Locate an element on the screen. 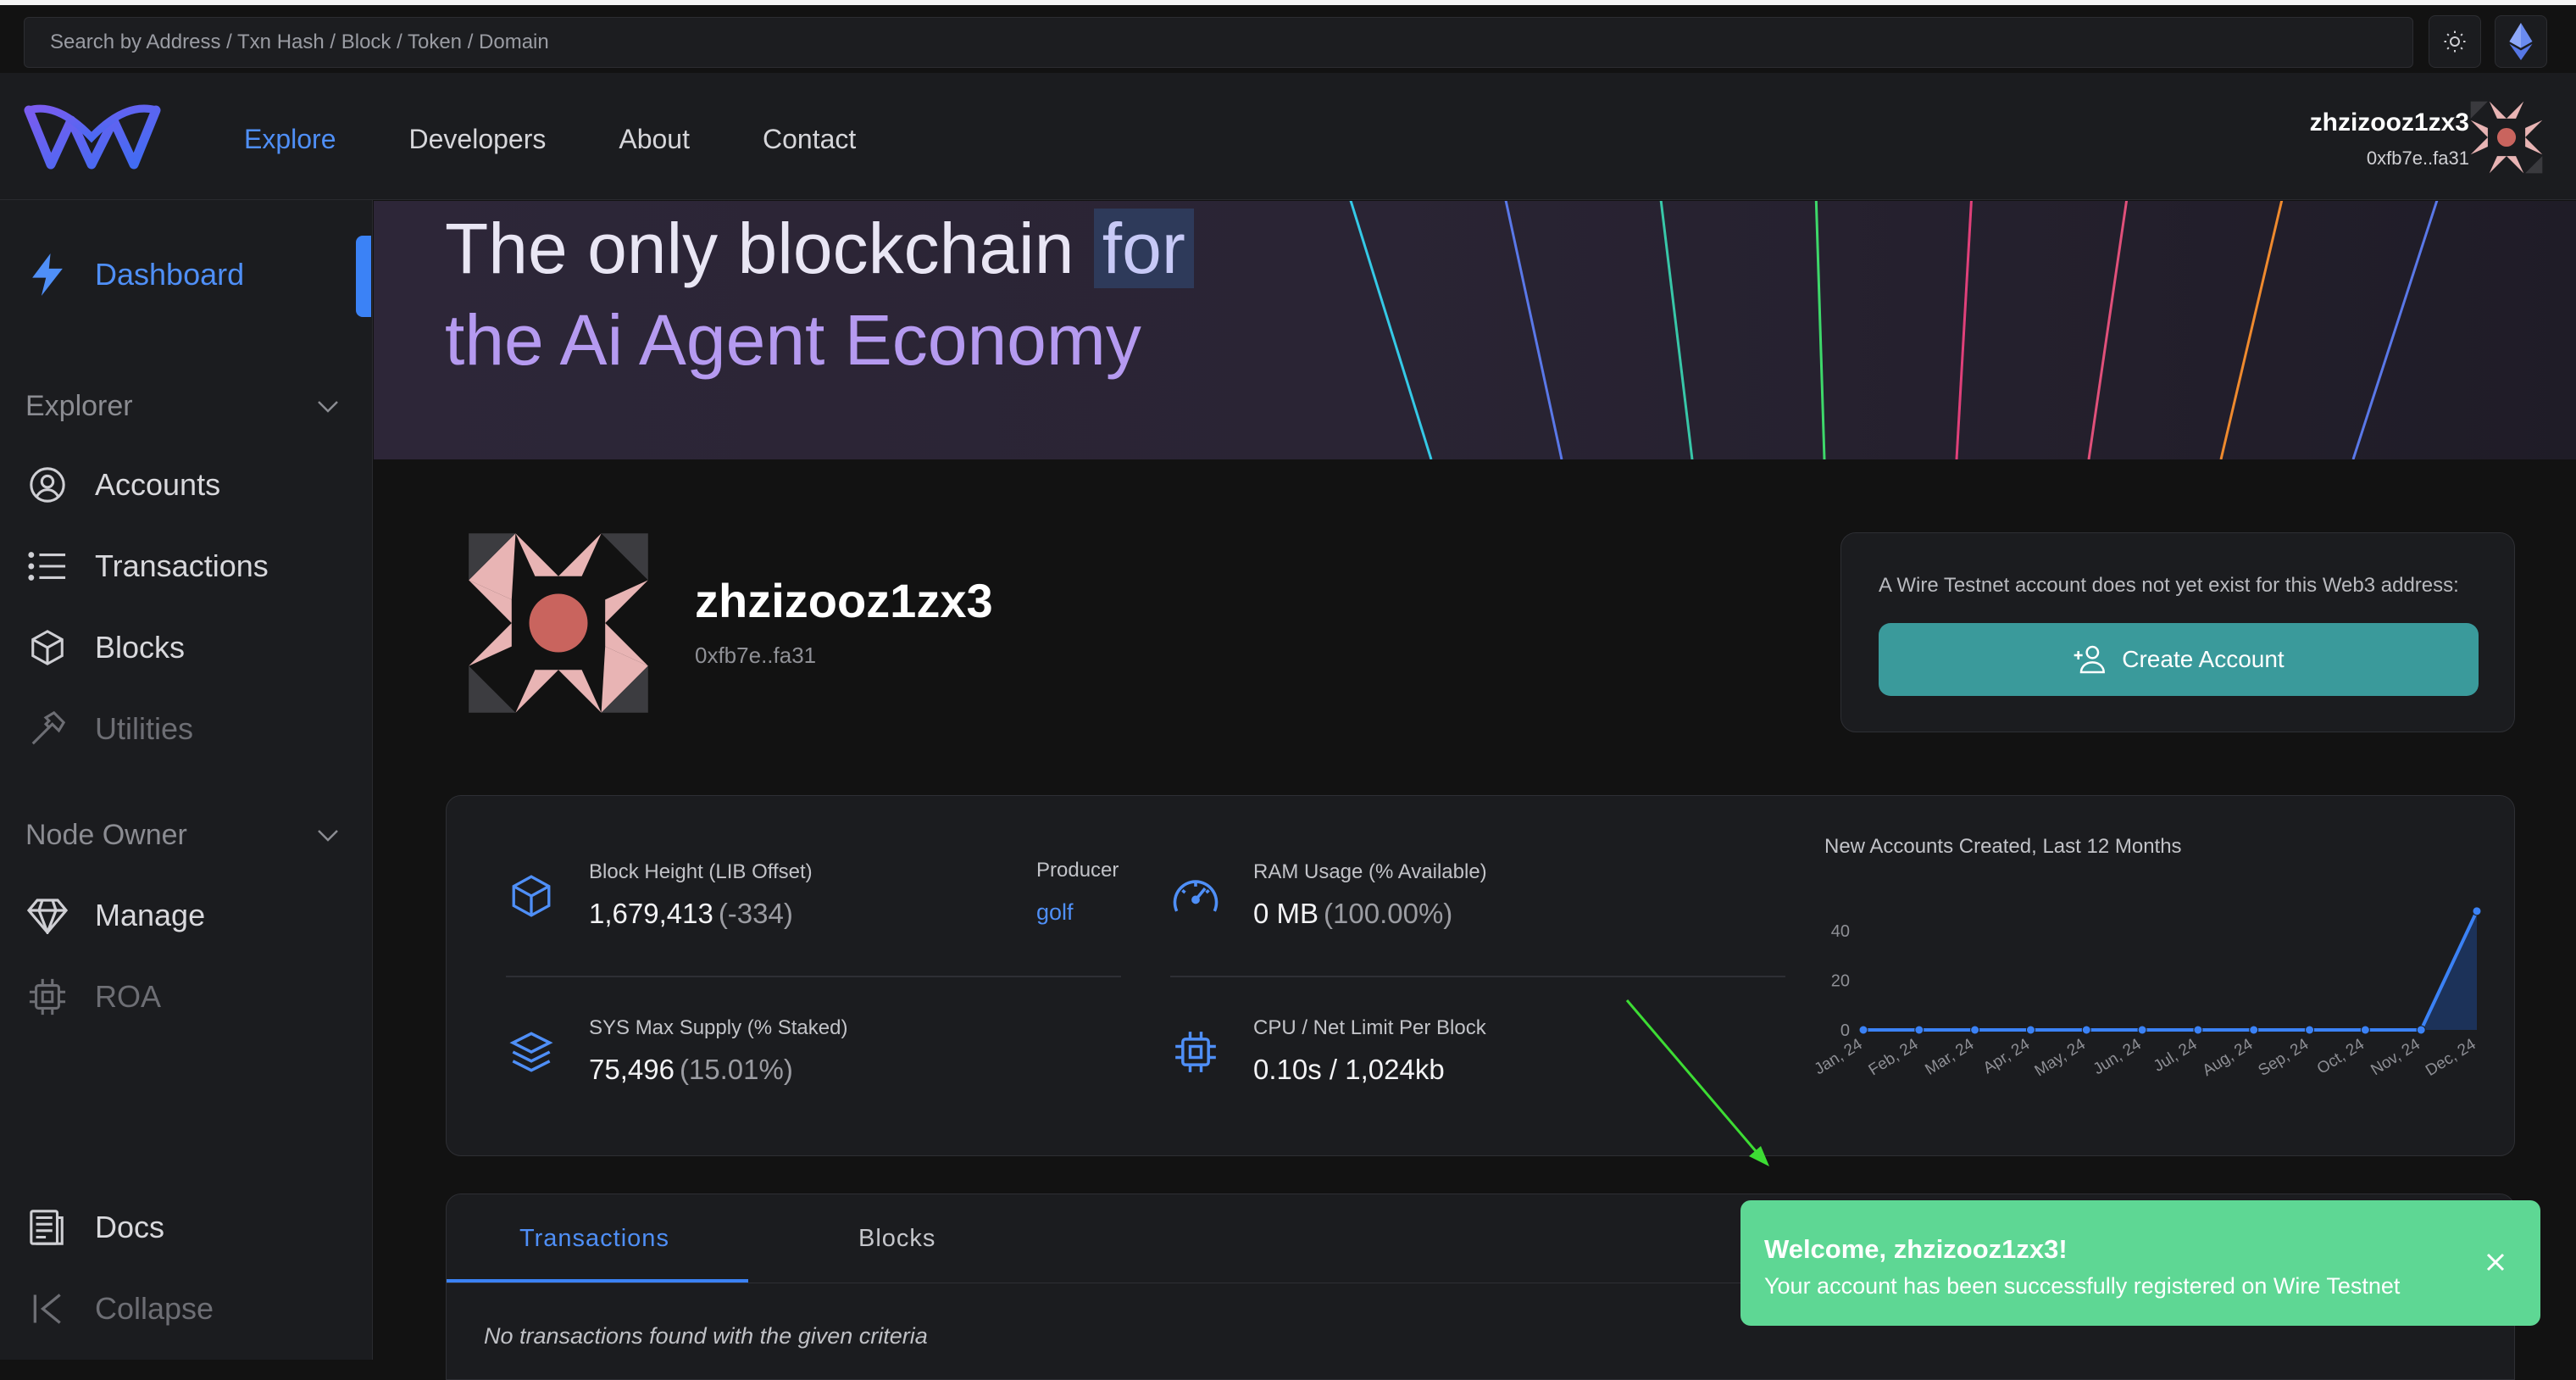 The image size is (2576, 1380). x-tick-label: Feb, 24 is located at coordinates (1894, 1057).